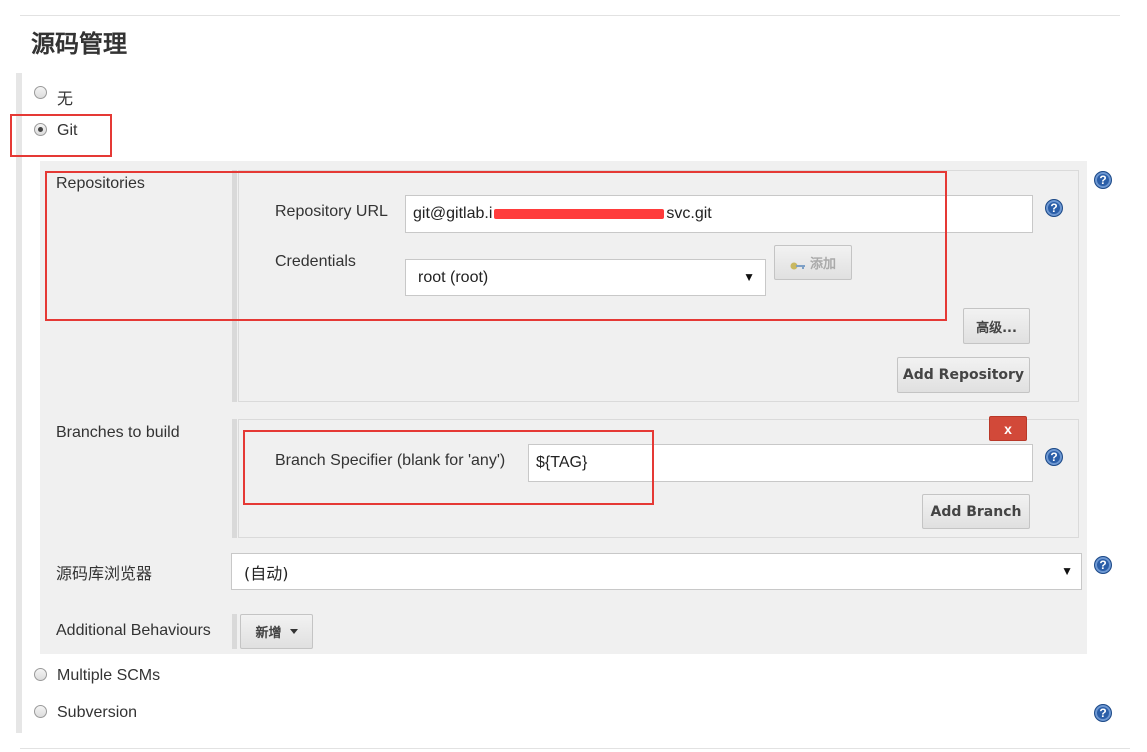 The width and height of the screenshot is (1147, 752). Describe the element at coordinates (570, 15) in the screenshot. I see `top-divider` at that location.